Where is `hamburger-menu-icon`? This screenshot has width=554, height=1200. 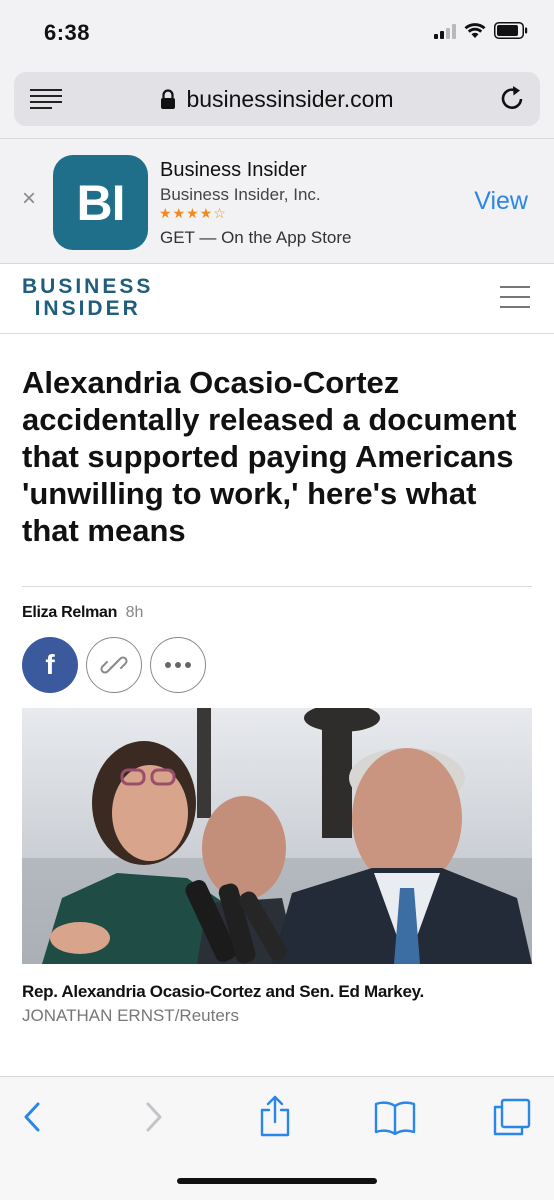
hamburger-menu-icon is located at coordinates (515, 301).